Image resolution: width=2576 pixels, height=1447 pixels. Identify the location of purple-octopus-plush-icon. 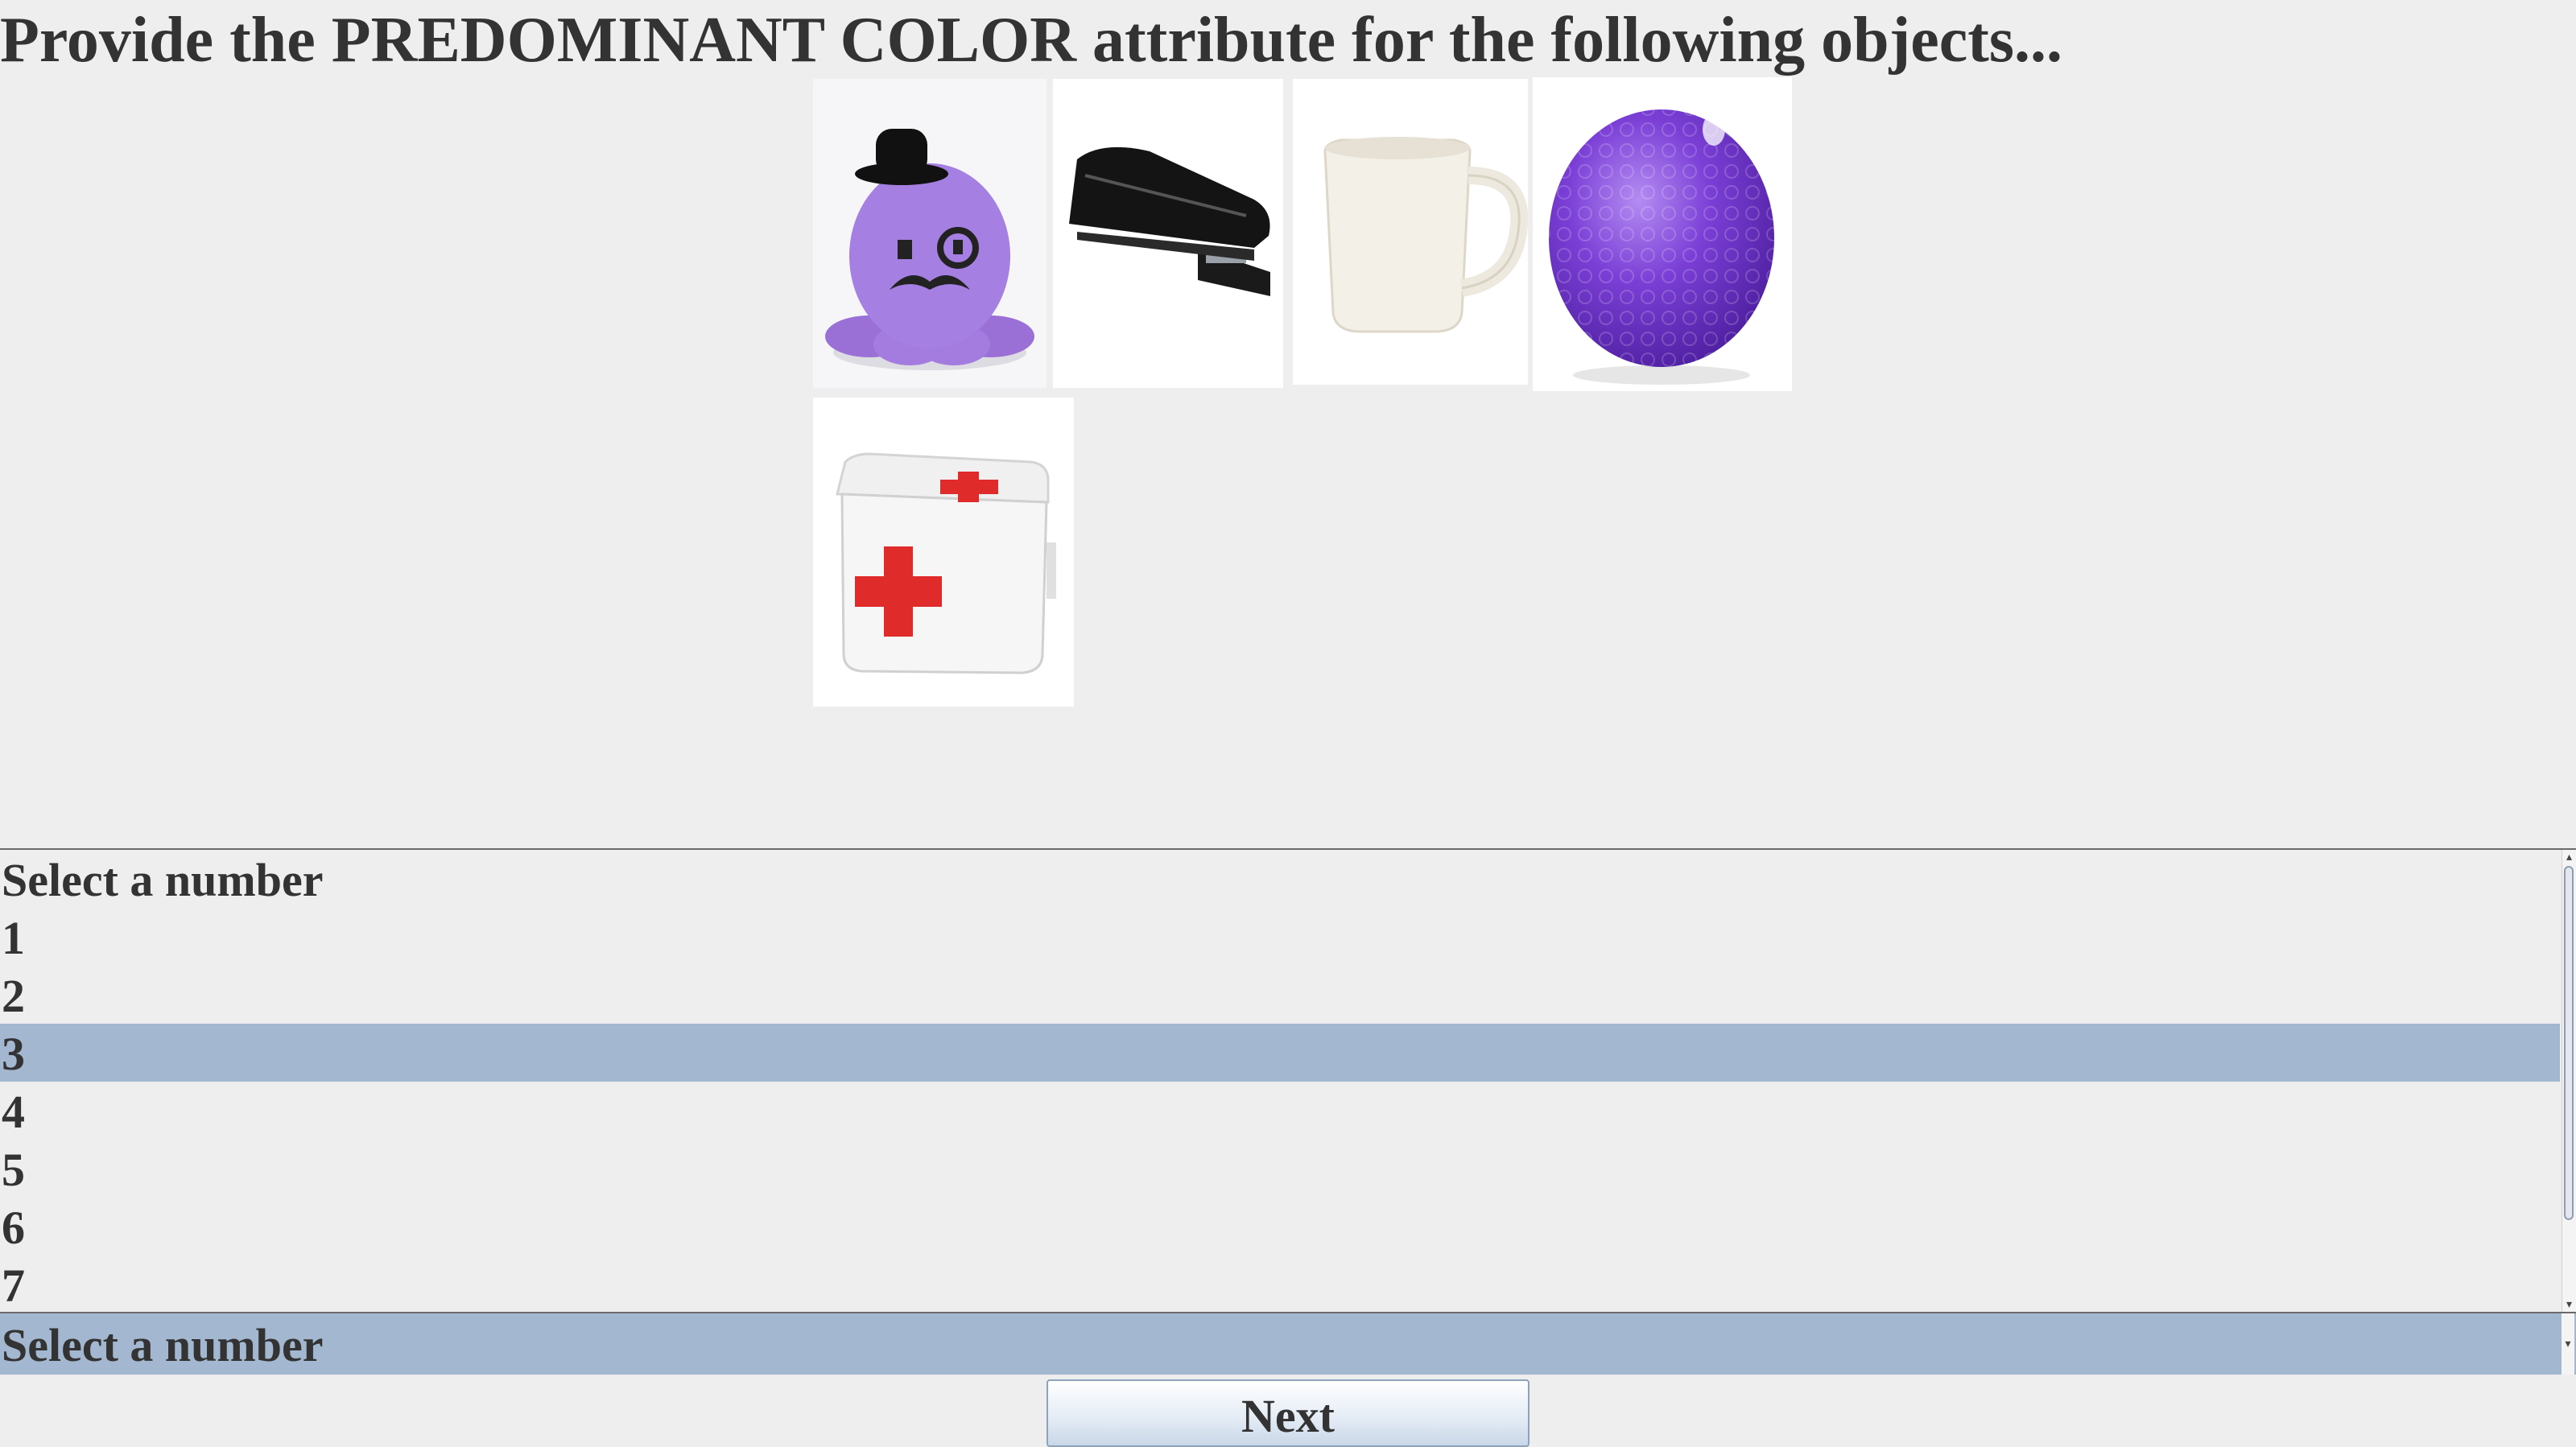
(929, 234).